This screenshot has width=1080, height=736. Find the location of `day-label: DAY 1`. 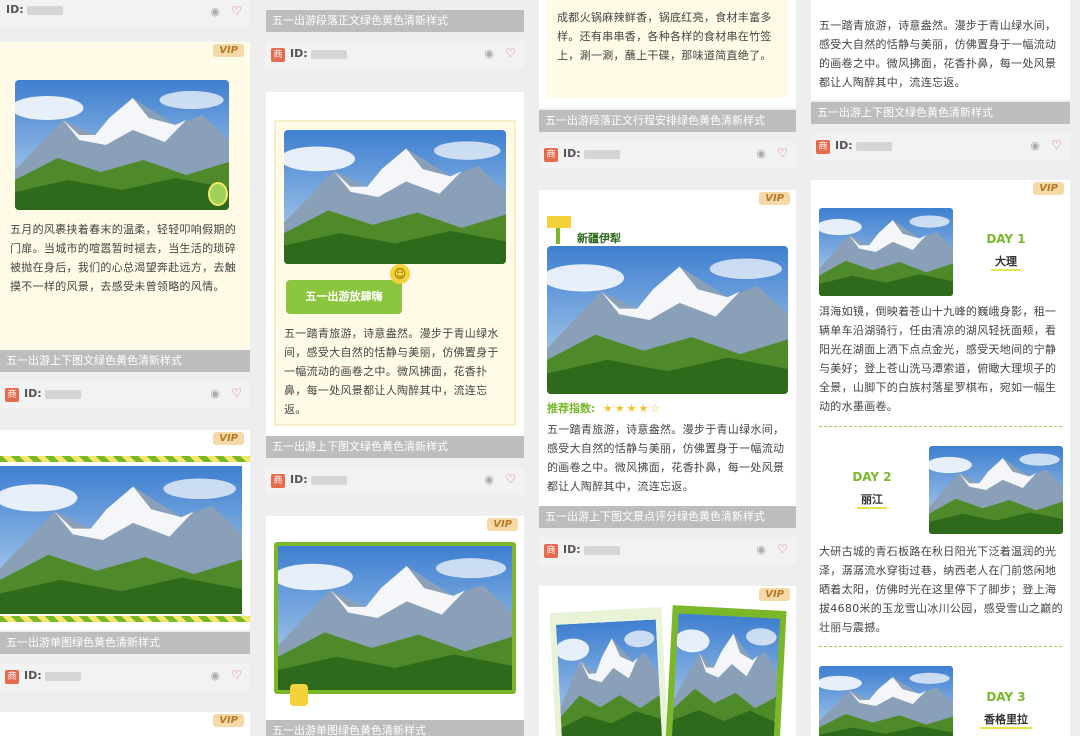

day-label: DAY 1 is located at coordinates (1006, 239).